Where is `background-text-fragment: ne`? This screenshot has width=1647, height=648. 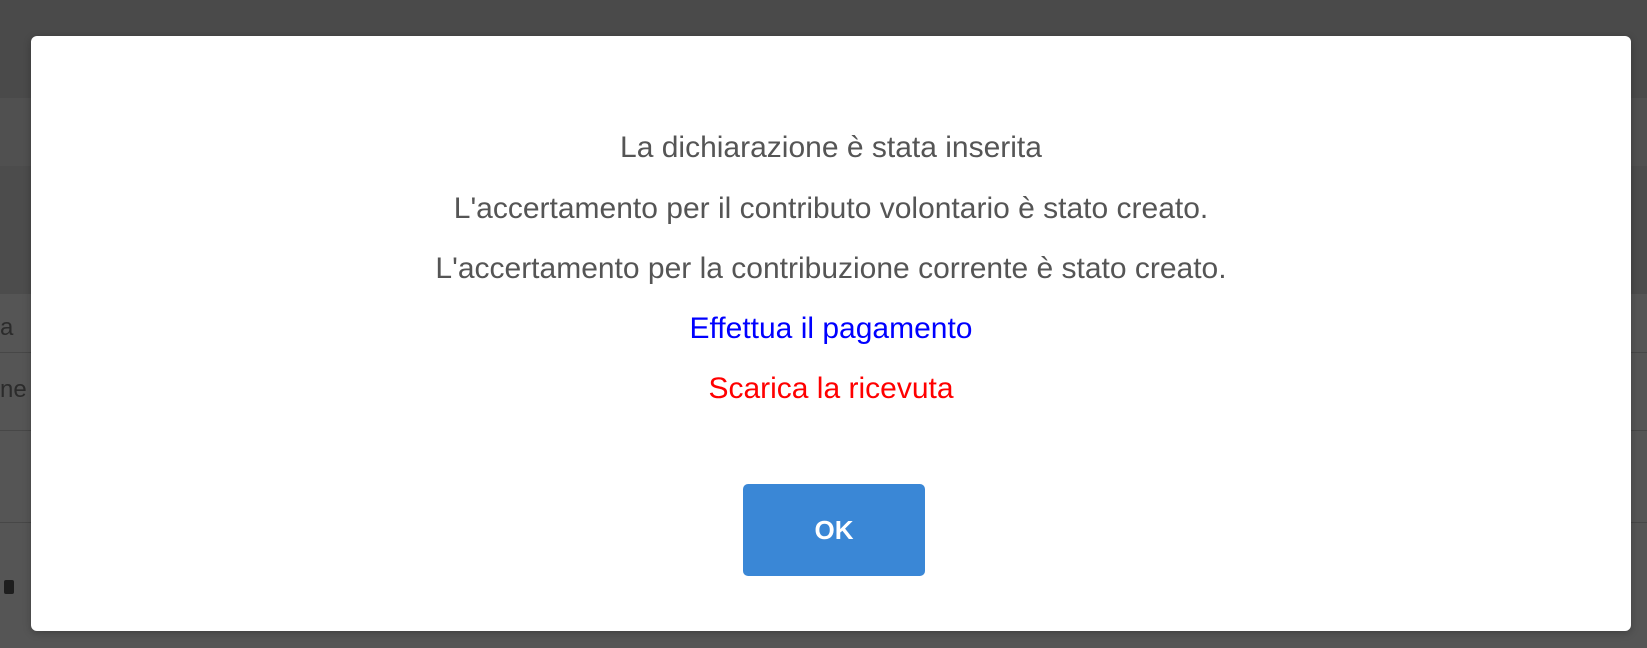 background-text-fragment: ne is located at coordinates (13, 389).